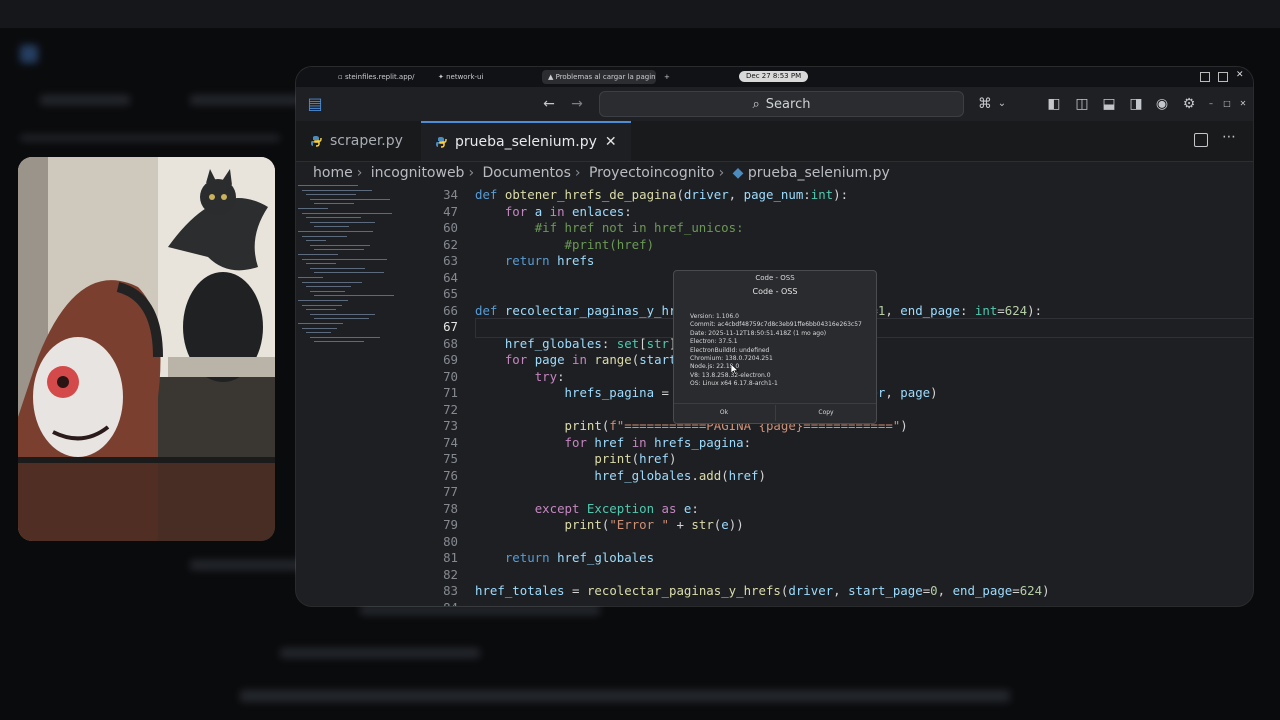 The width and height of the screenshot is (1280, 720). I want to click on close-window-icon: ✕, so click(1243, 104).